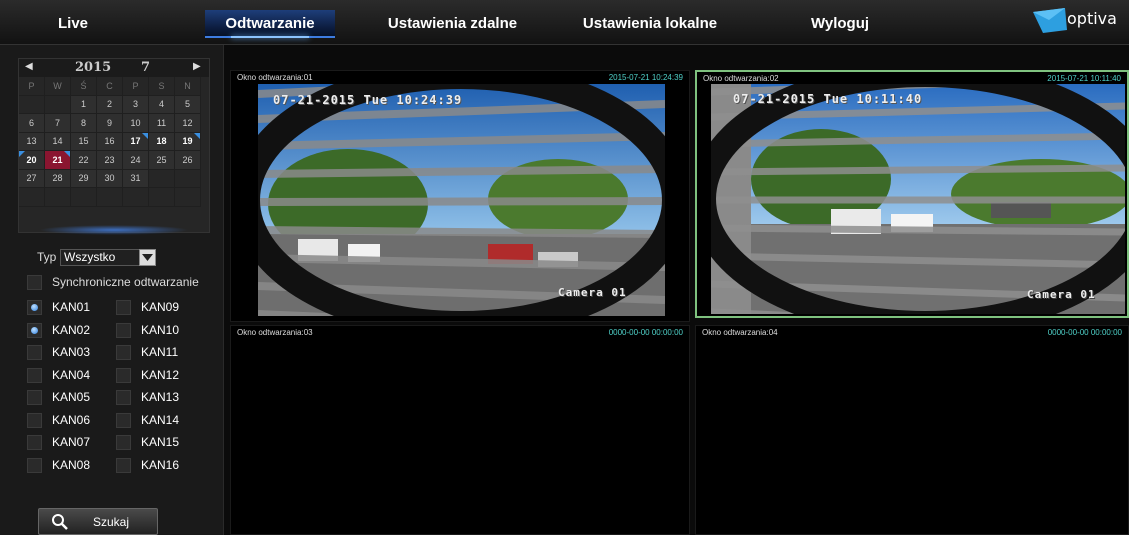  What do you see at coordinates (58, 123) in the screenshot?
I see `calendar-day: 7` at bounding box center [58, 123].